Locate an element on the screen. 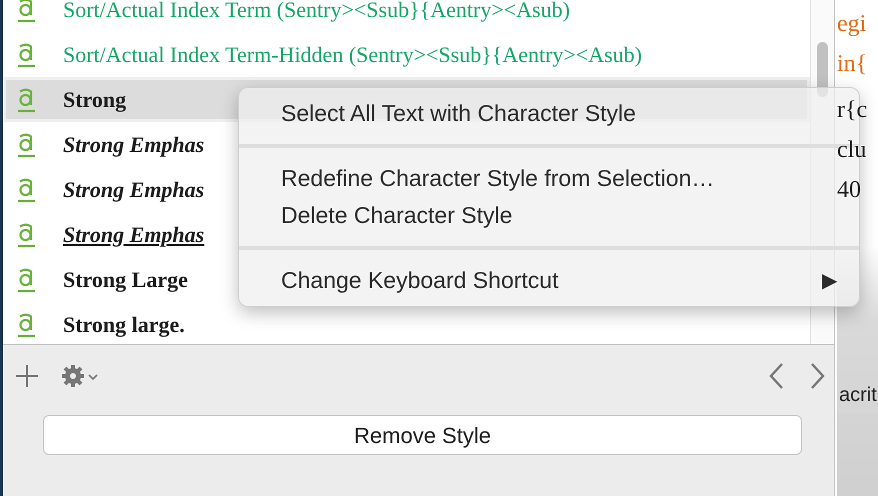 This screenshot has width=878, height=496. code-text: egi is located at coordinates (851, 24).